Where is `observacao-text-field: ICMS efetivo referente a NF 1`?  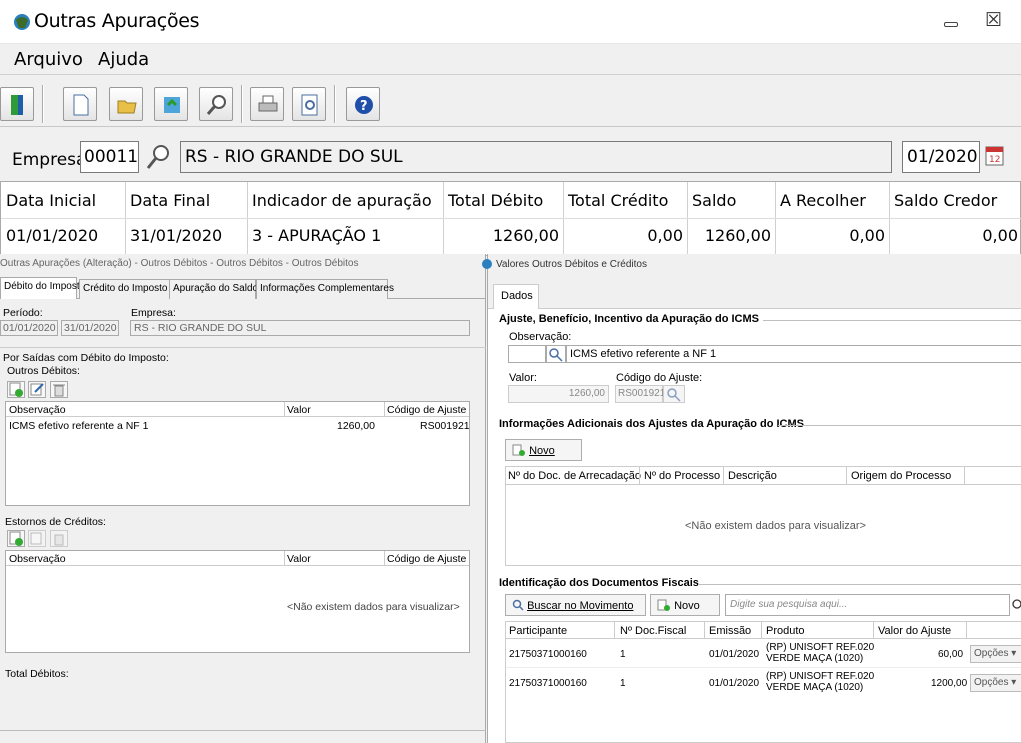 observacao-text-field: ICMS efetivo referente a NF 1 is located at coordinates (793, 354).